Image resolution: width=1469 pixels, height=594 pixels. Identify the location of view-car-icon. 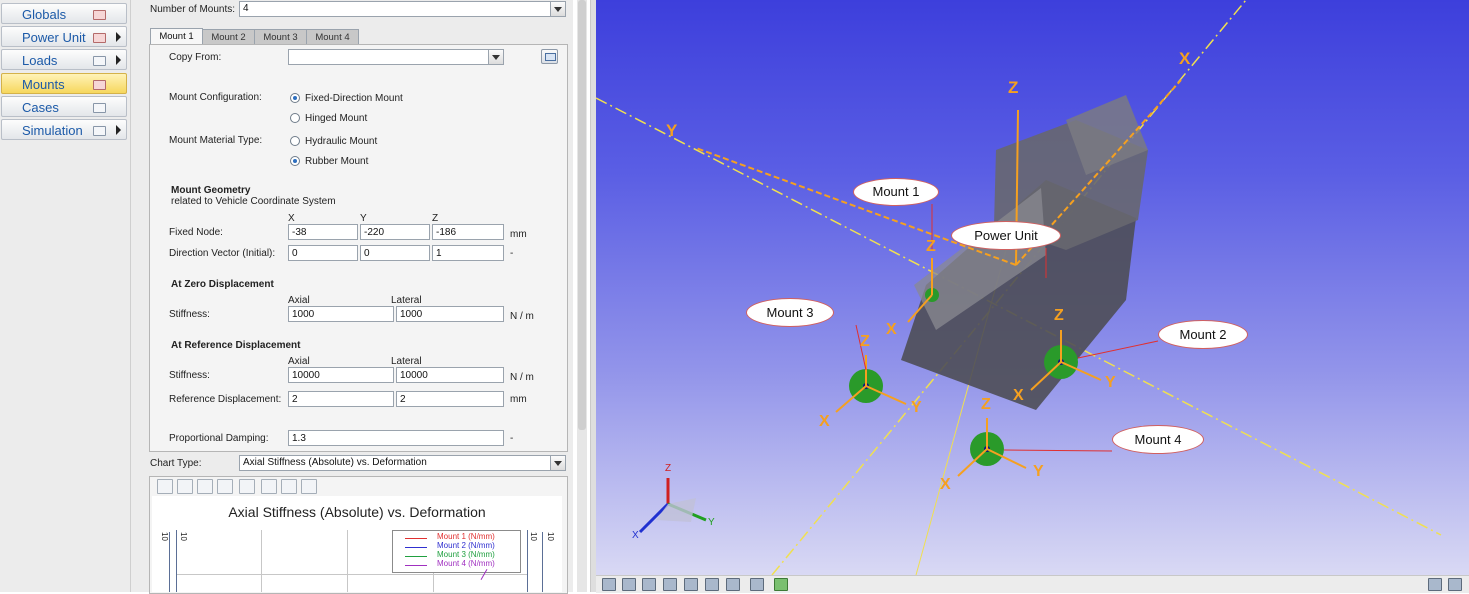
(1435, 584).